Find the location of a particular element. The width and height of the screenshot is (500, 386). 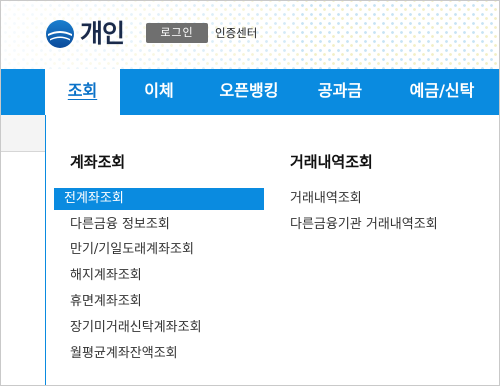

menu-item-transaction-history: 거래내역조회 is located at coordinates (326, 199).